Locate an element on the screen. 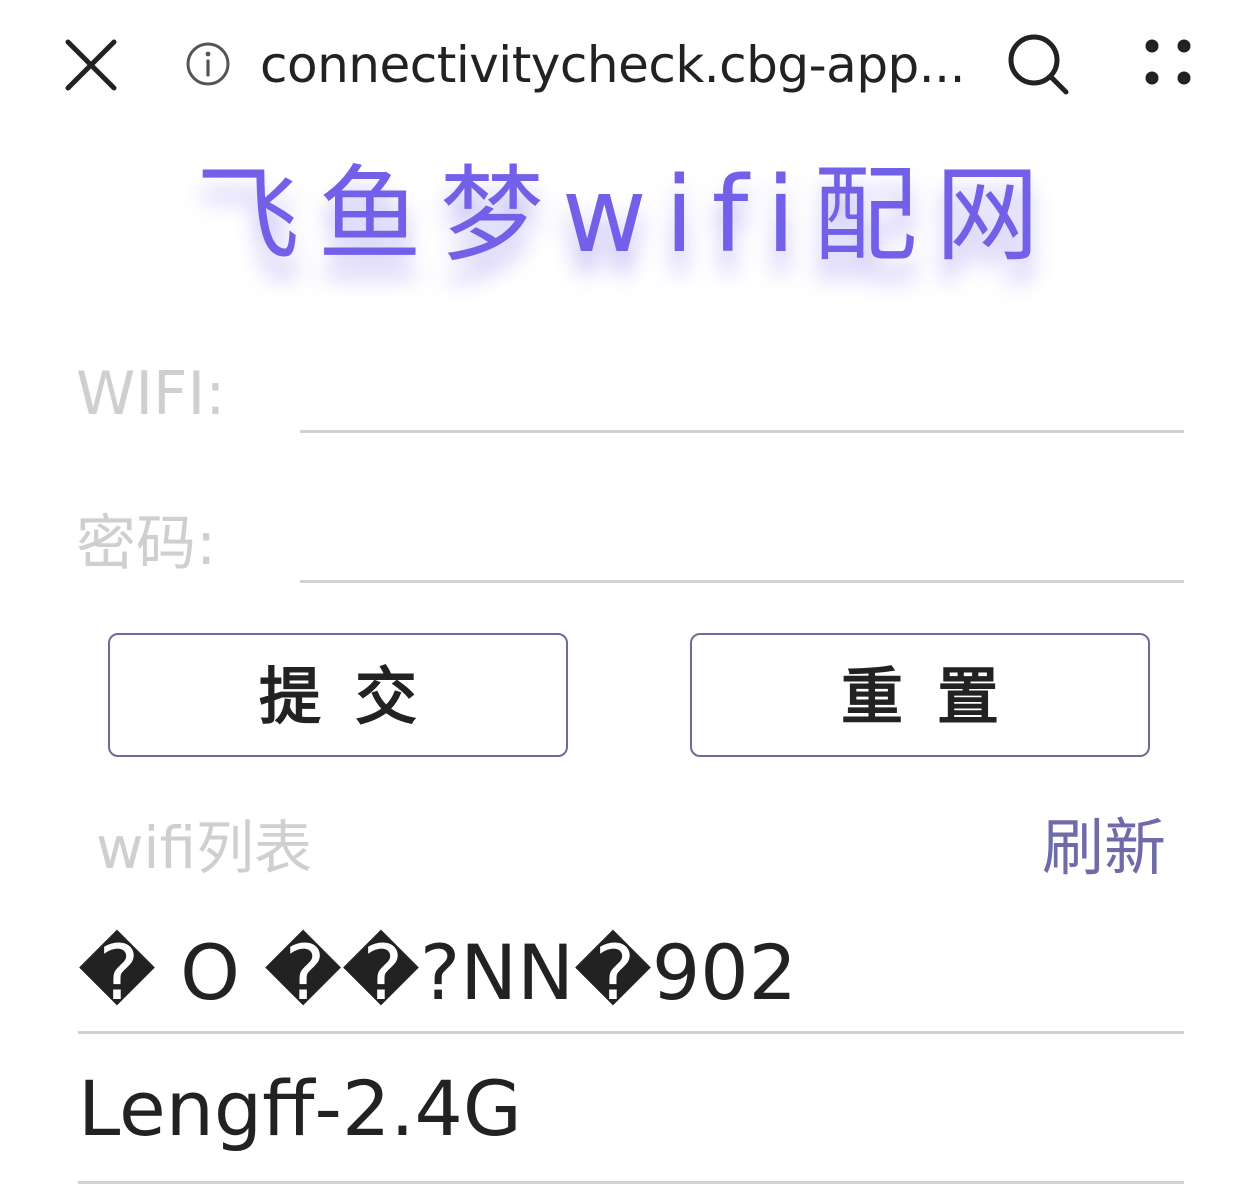  password-label: 密码: is located at coordinates (146, 544).